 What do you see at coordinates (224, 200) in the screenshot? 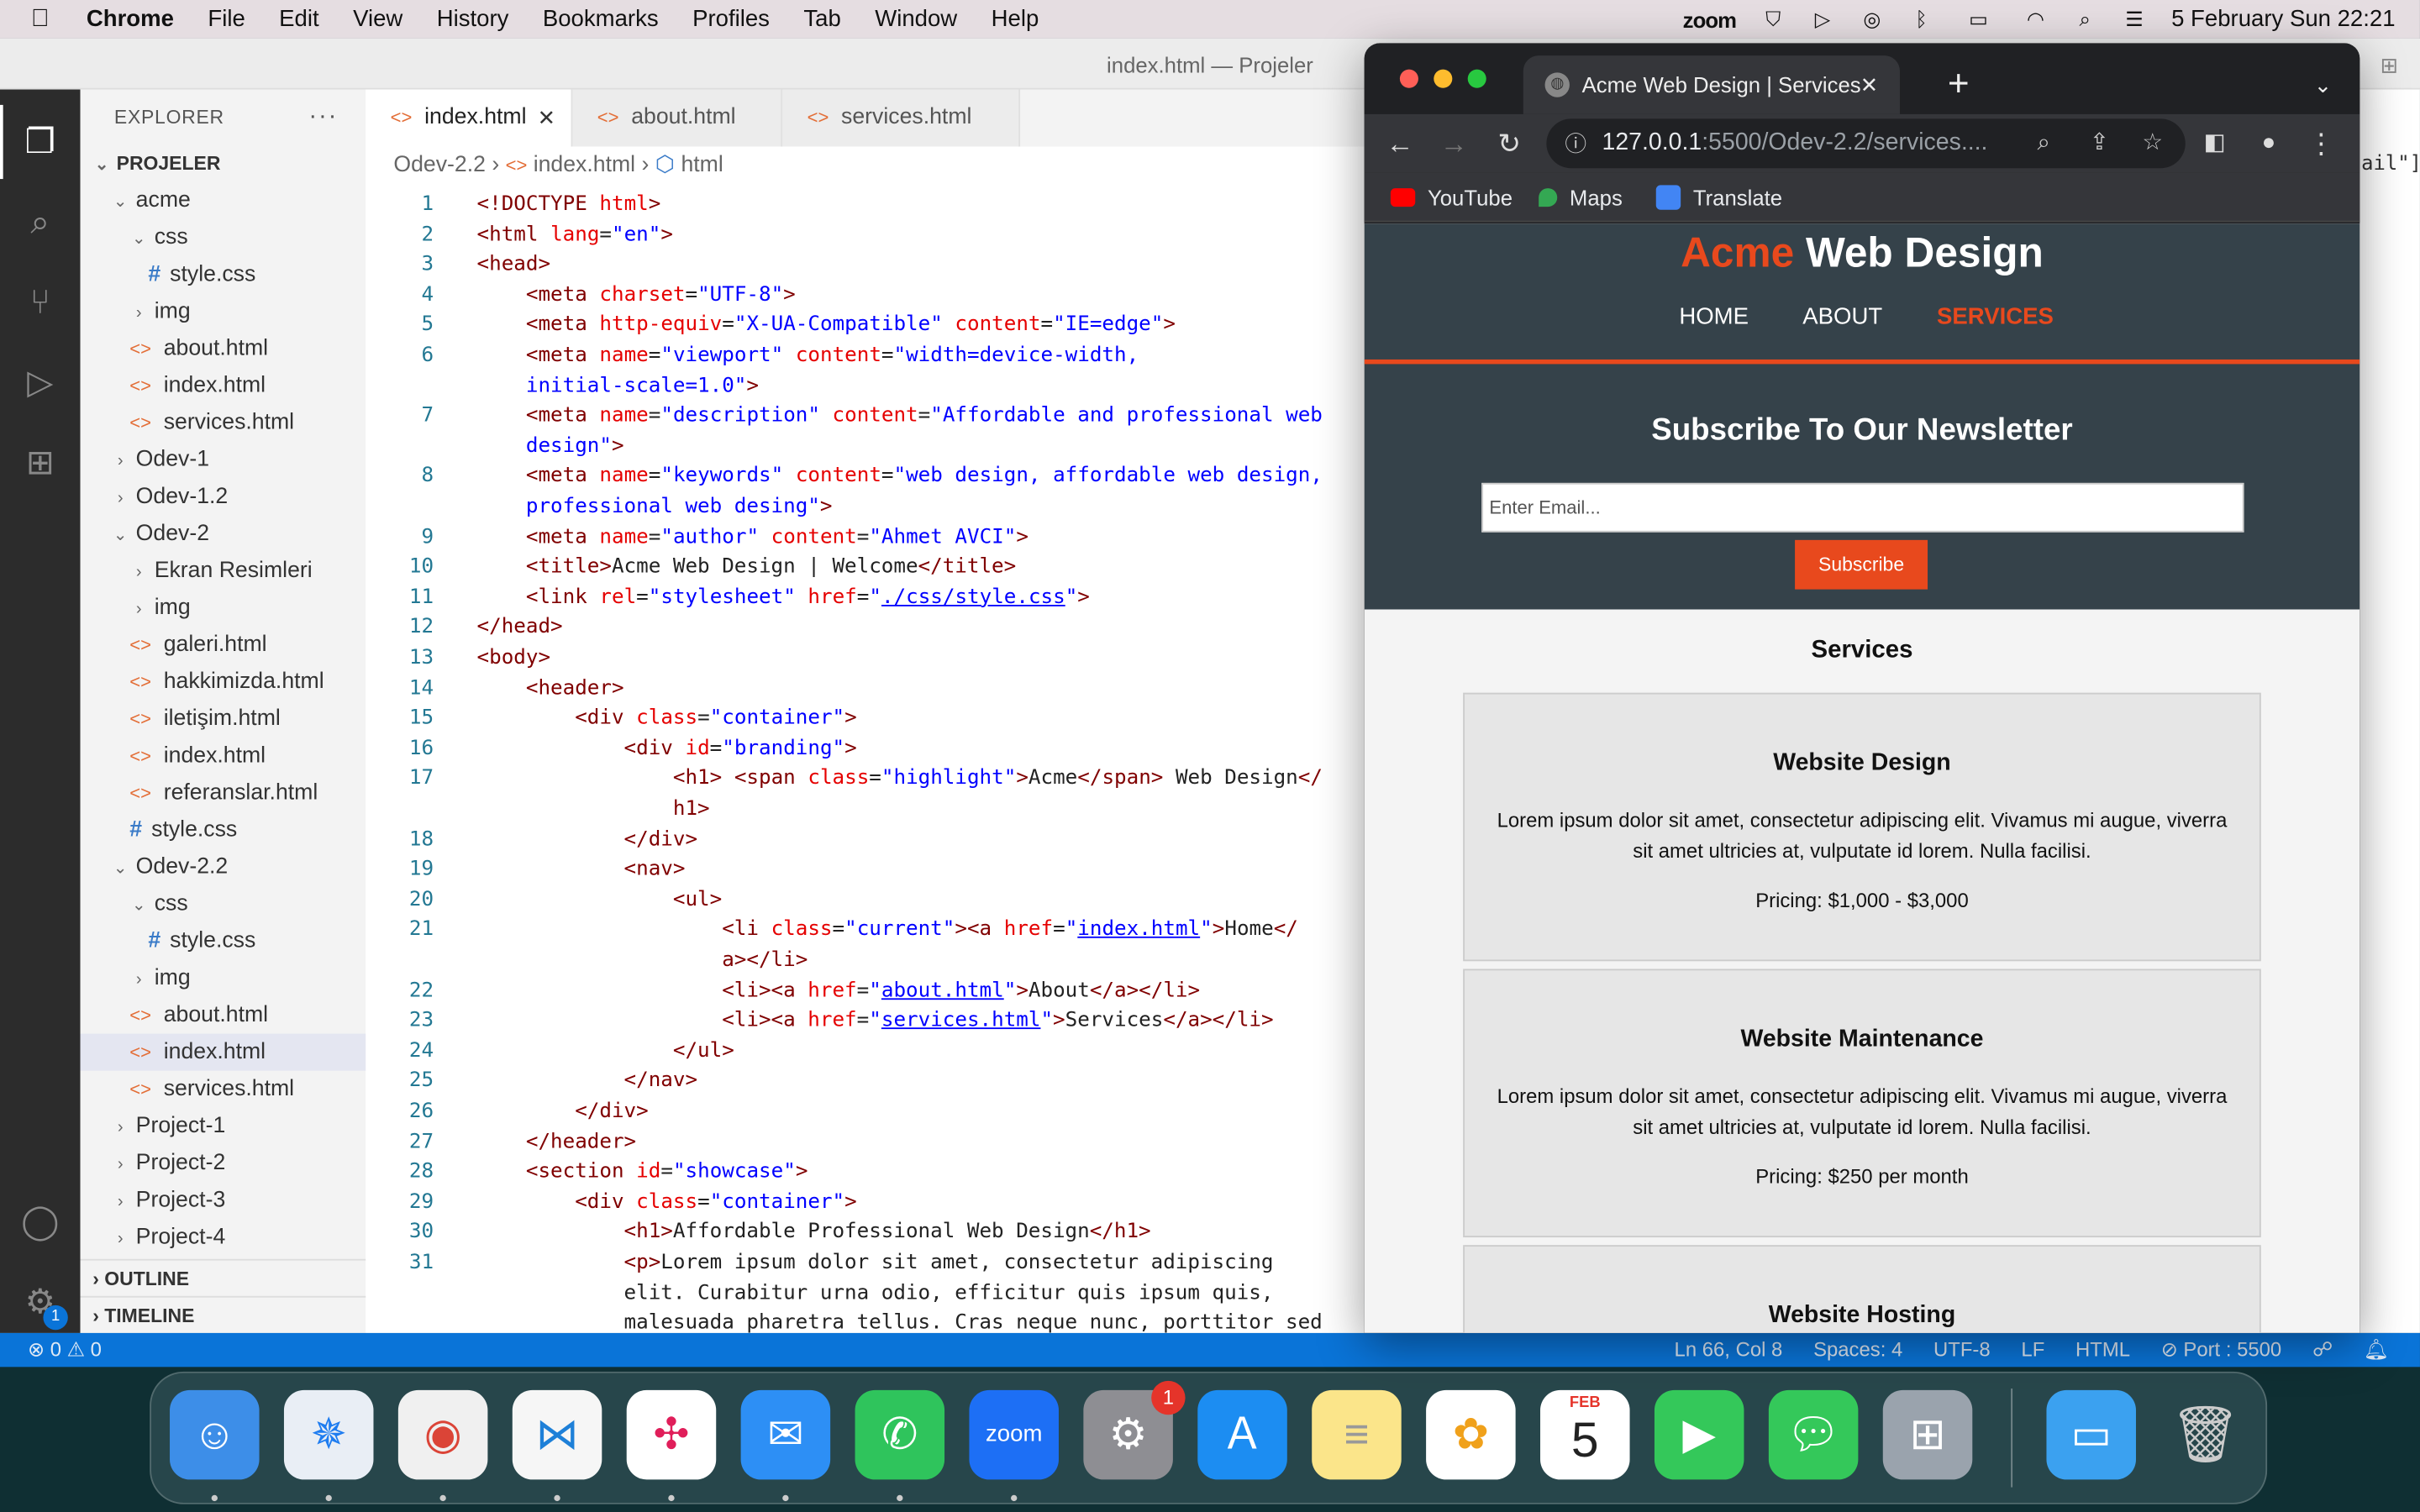
I see `tree-item: ⌄ acme` at bounding box center [224, 200].